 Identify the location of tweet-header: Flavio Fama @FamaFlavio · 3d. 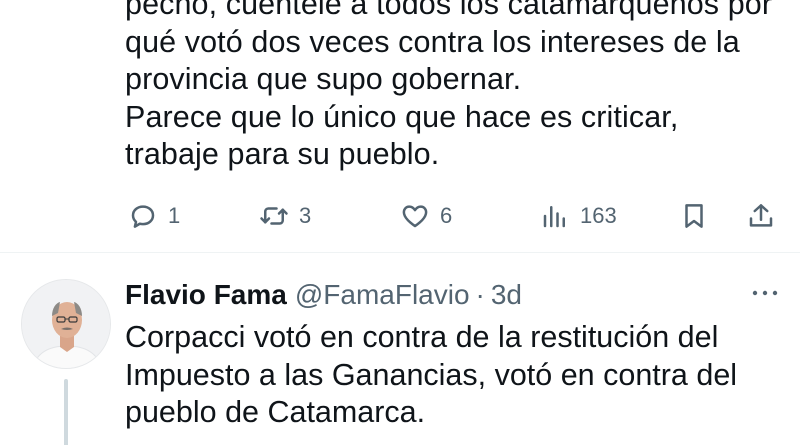
(323, 295).